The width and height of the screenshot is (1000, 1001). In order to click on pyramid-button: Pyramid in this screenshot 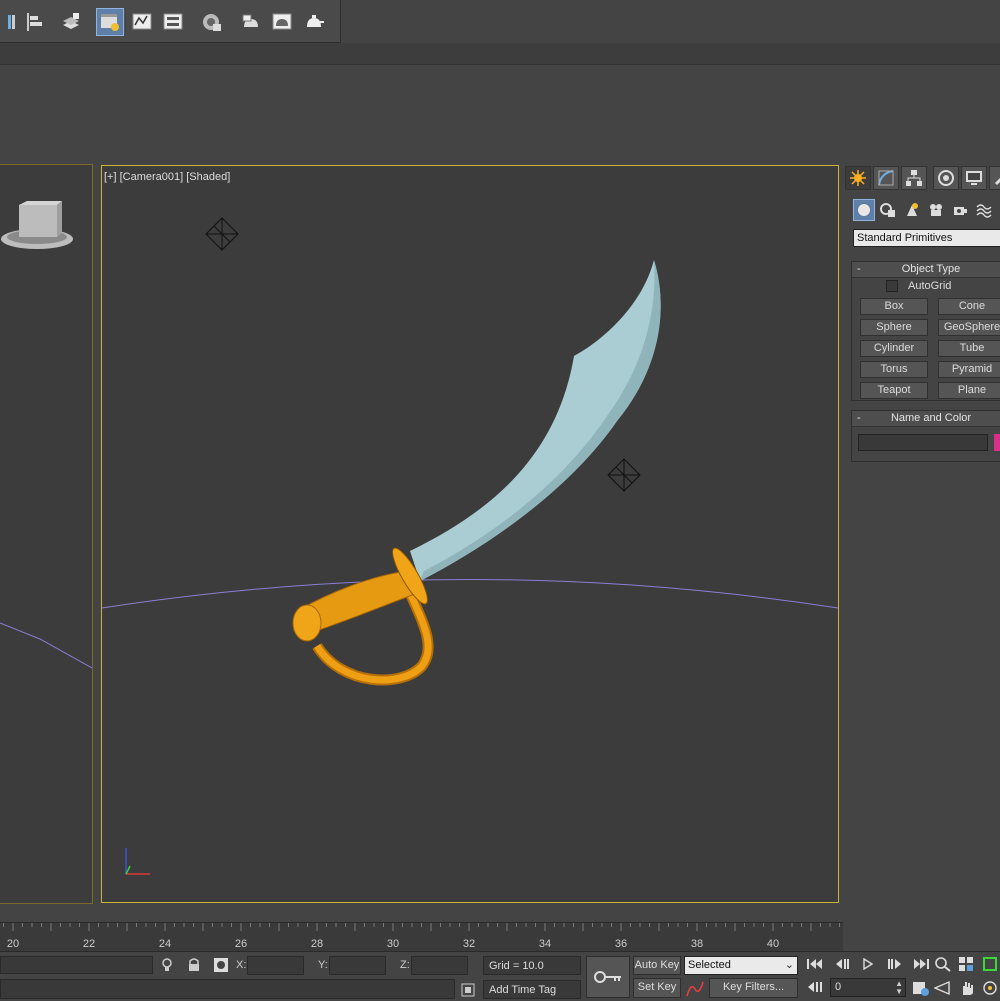, I will do `click(969, 369)`.